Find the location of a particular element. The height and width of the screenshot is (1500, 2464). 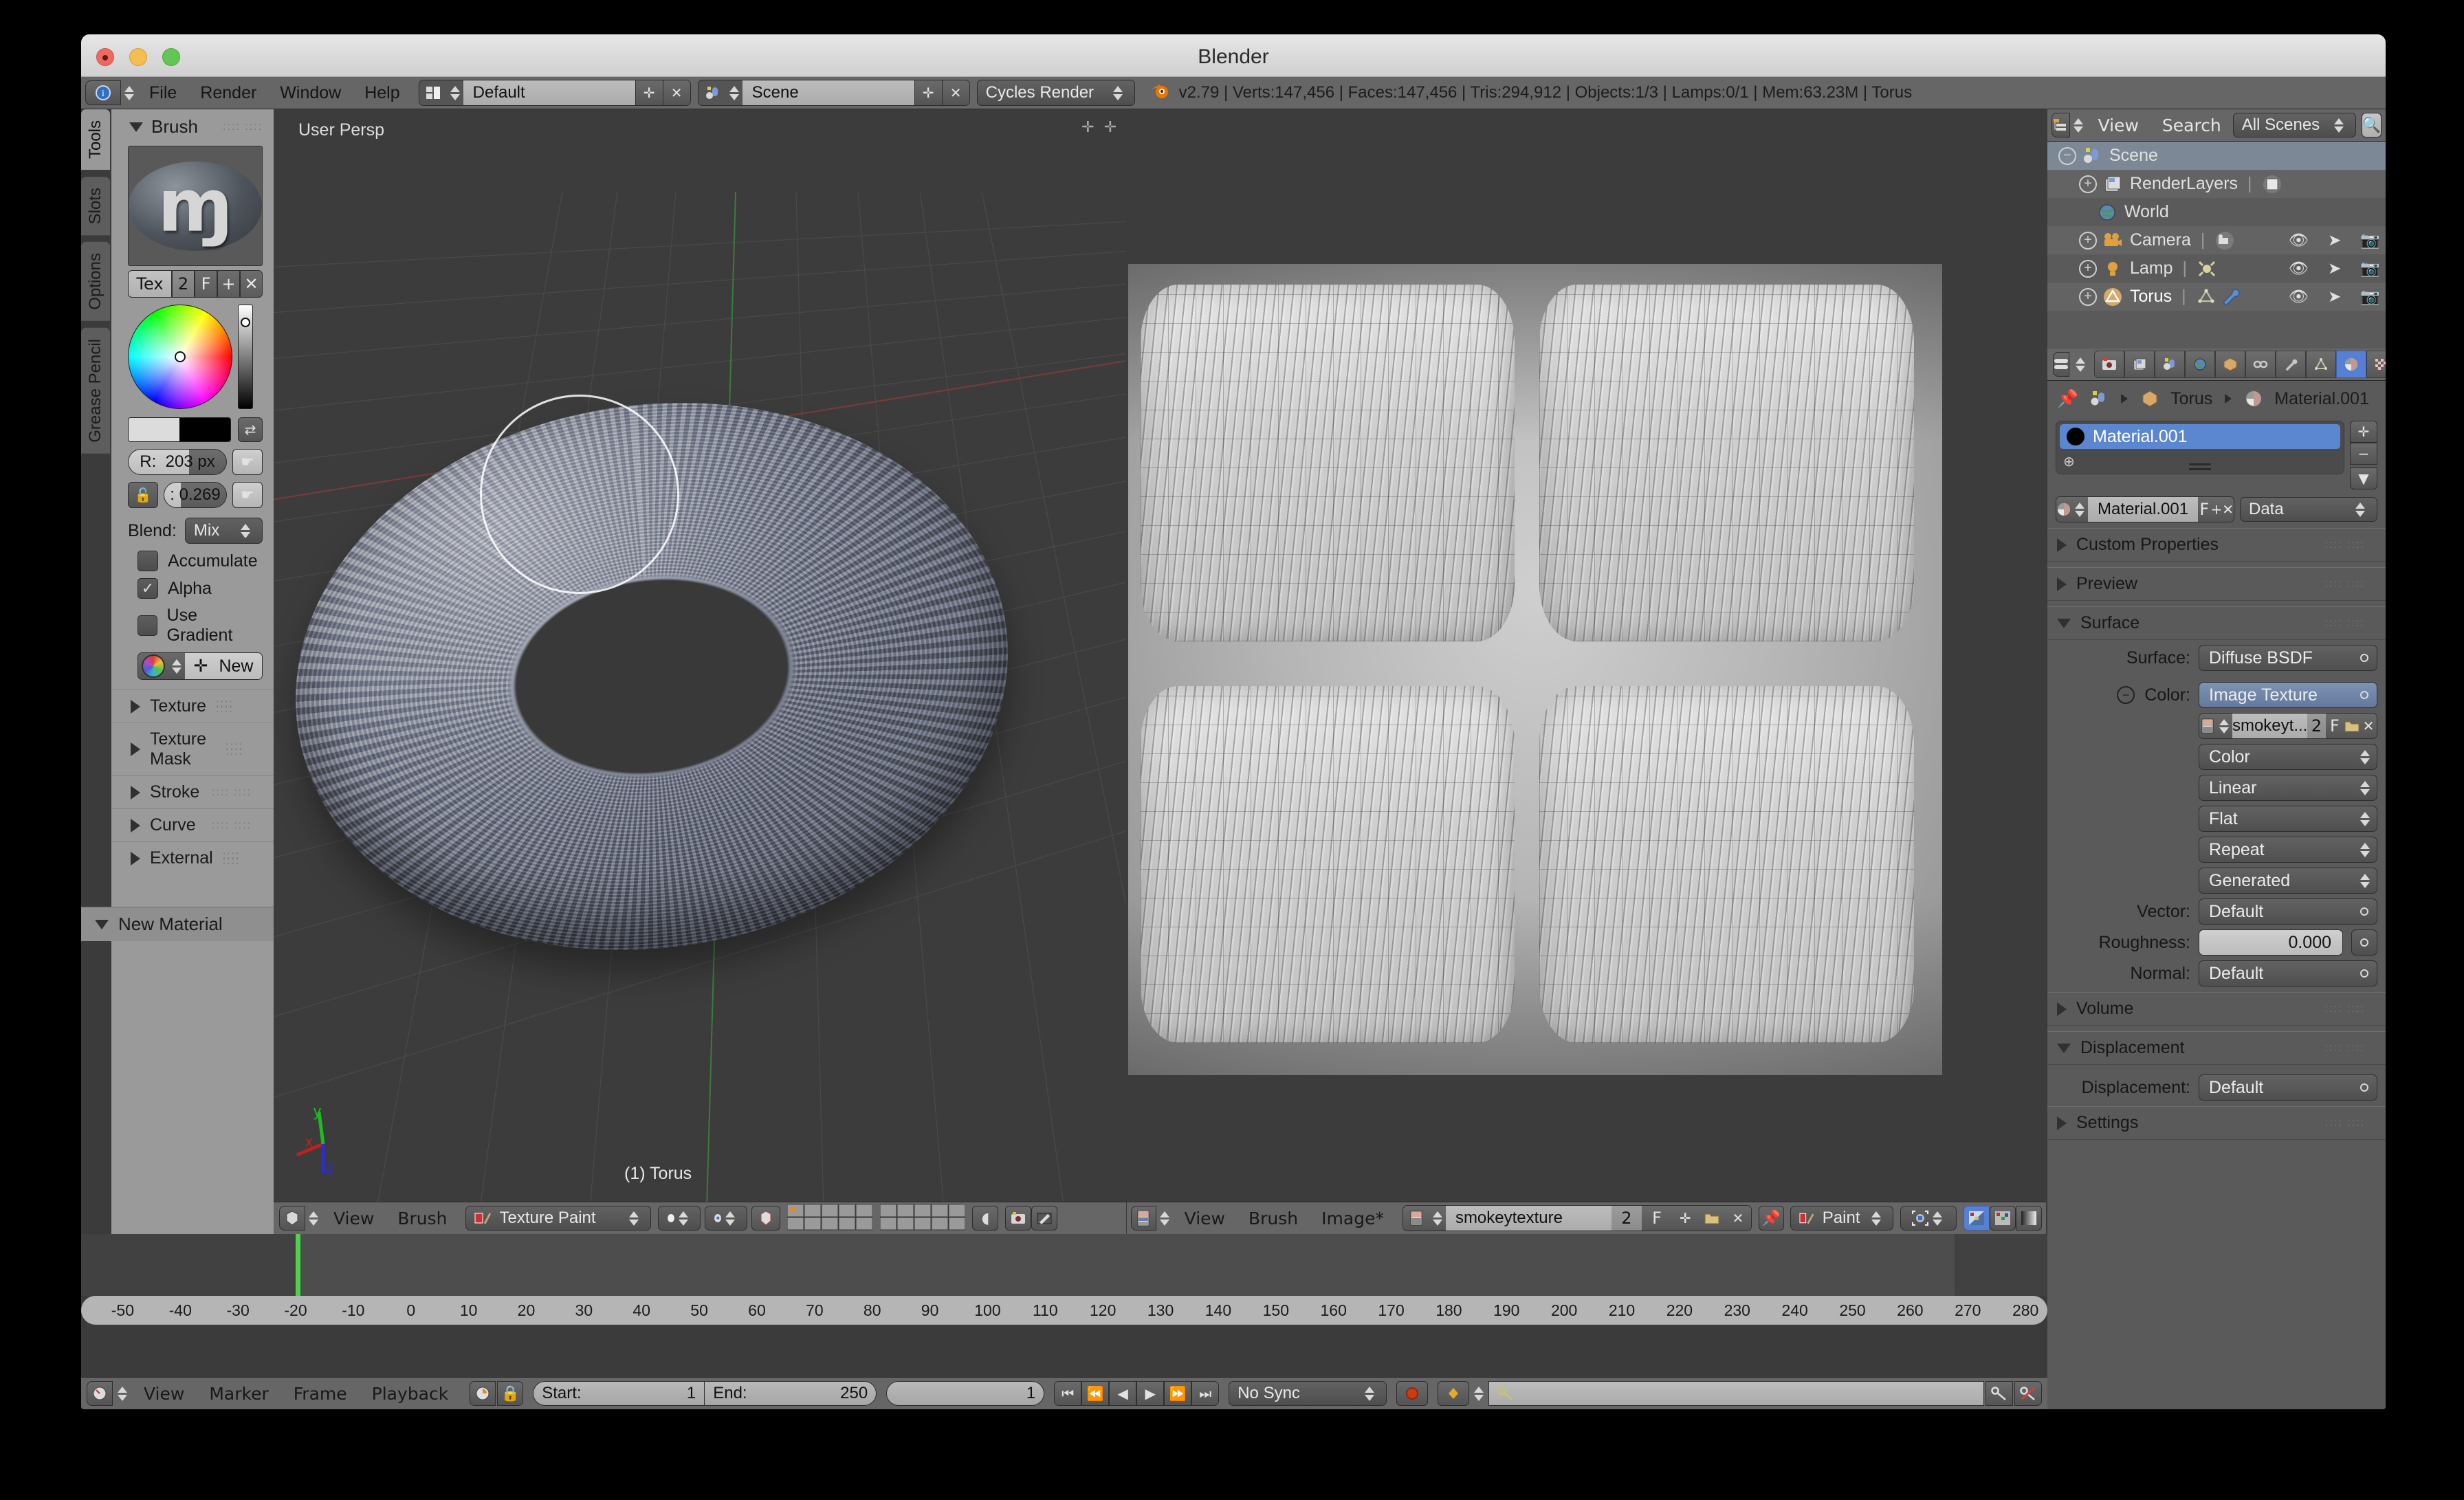

color-wheel-cursor is located at coordinates (180, 356).